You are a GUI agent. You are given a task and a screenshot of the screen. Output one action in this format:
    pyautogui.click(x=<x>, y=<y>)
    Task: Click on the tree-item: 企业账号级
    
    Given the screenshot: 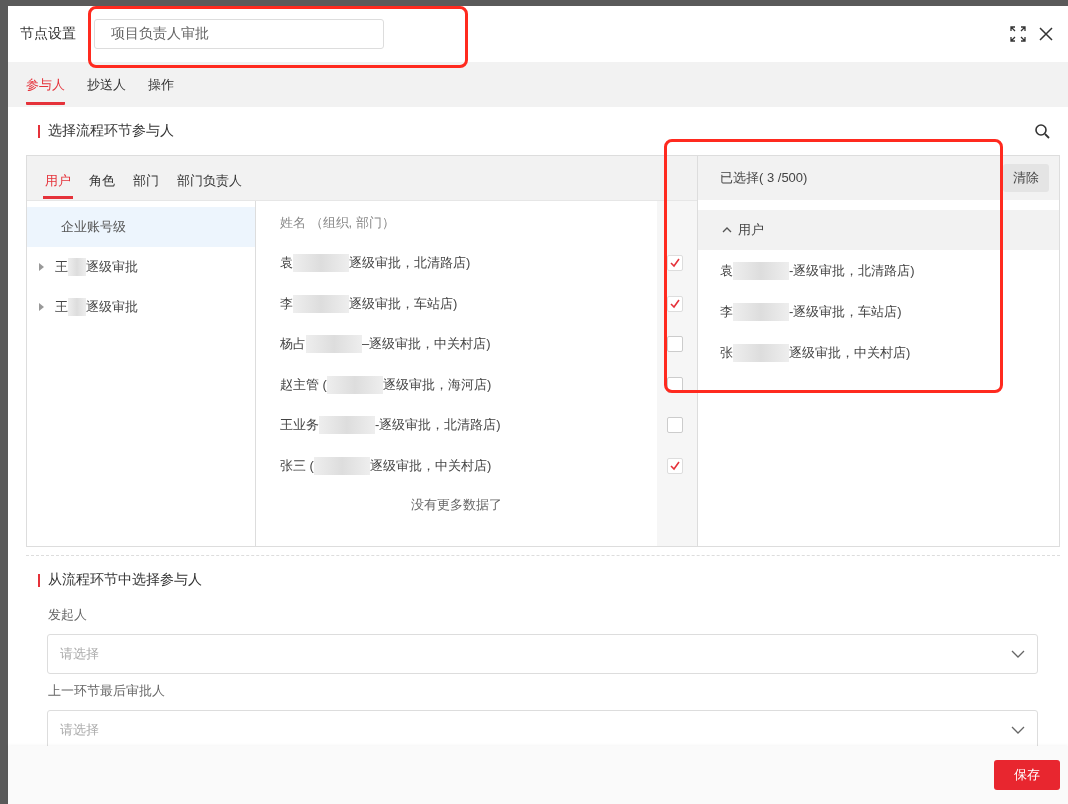 What is the action you would take?
    pyautogui.click(x=141, y=227)
    